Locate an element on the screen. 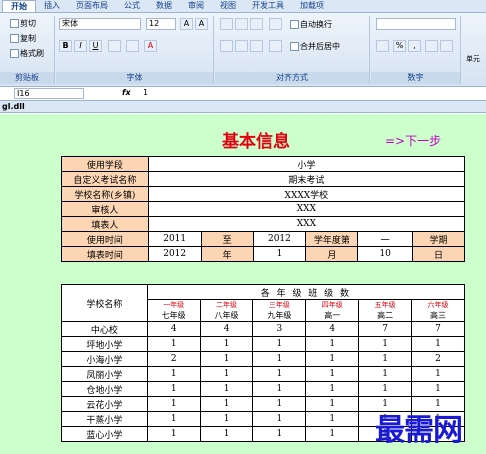 Image resolution: width=486 pixels, height=454 pixels. info-value: 小学 is located at coordinates (306, 164).